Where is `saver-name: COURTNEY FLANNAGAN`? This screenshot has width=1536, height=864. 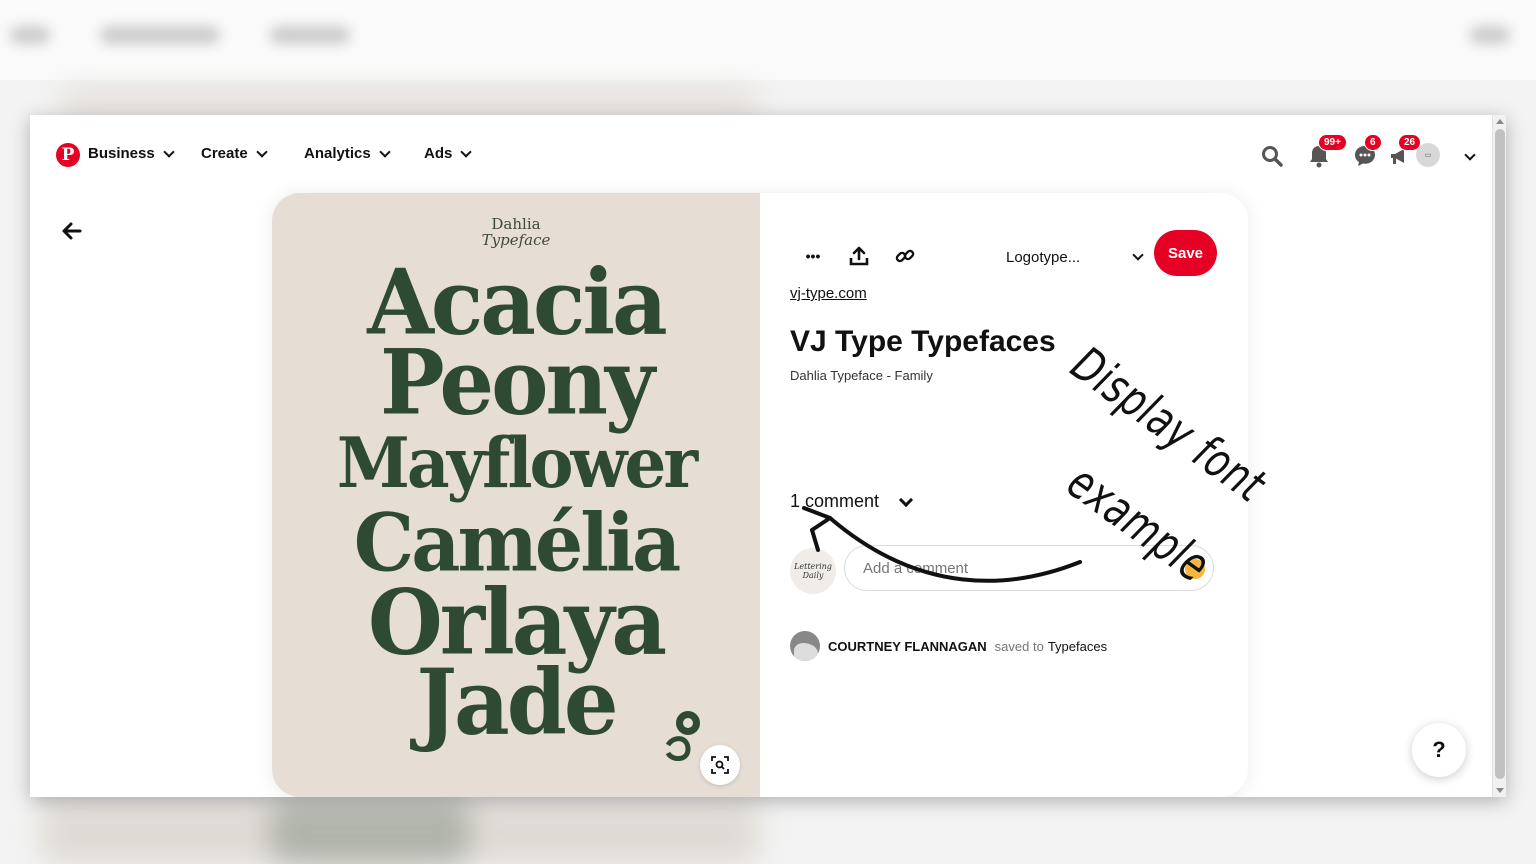 saver-name: COURTNEY FLANNAGAN is located at coordinates (907, 646).